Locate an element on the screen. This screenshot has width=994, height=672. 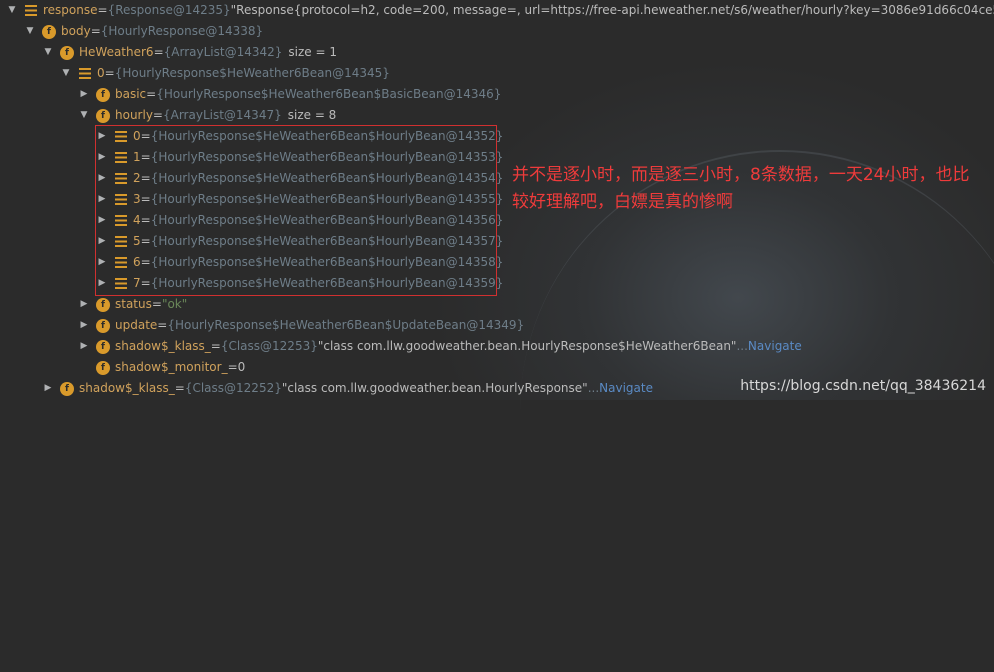
size-label: size = 1 is located at coordinates (312, 52).